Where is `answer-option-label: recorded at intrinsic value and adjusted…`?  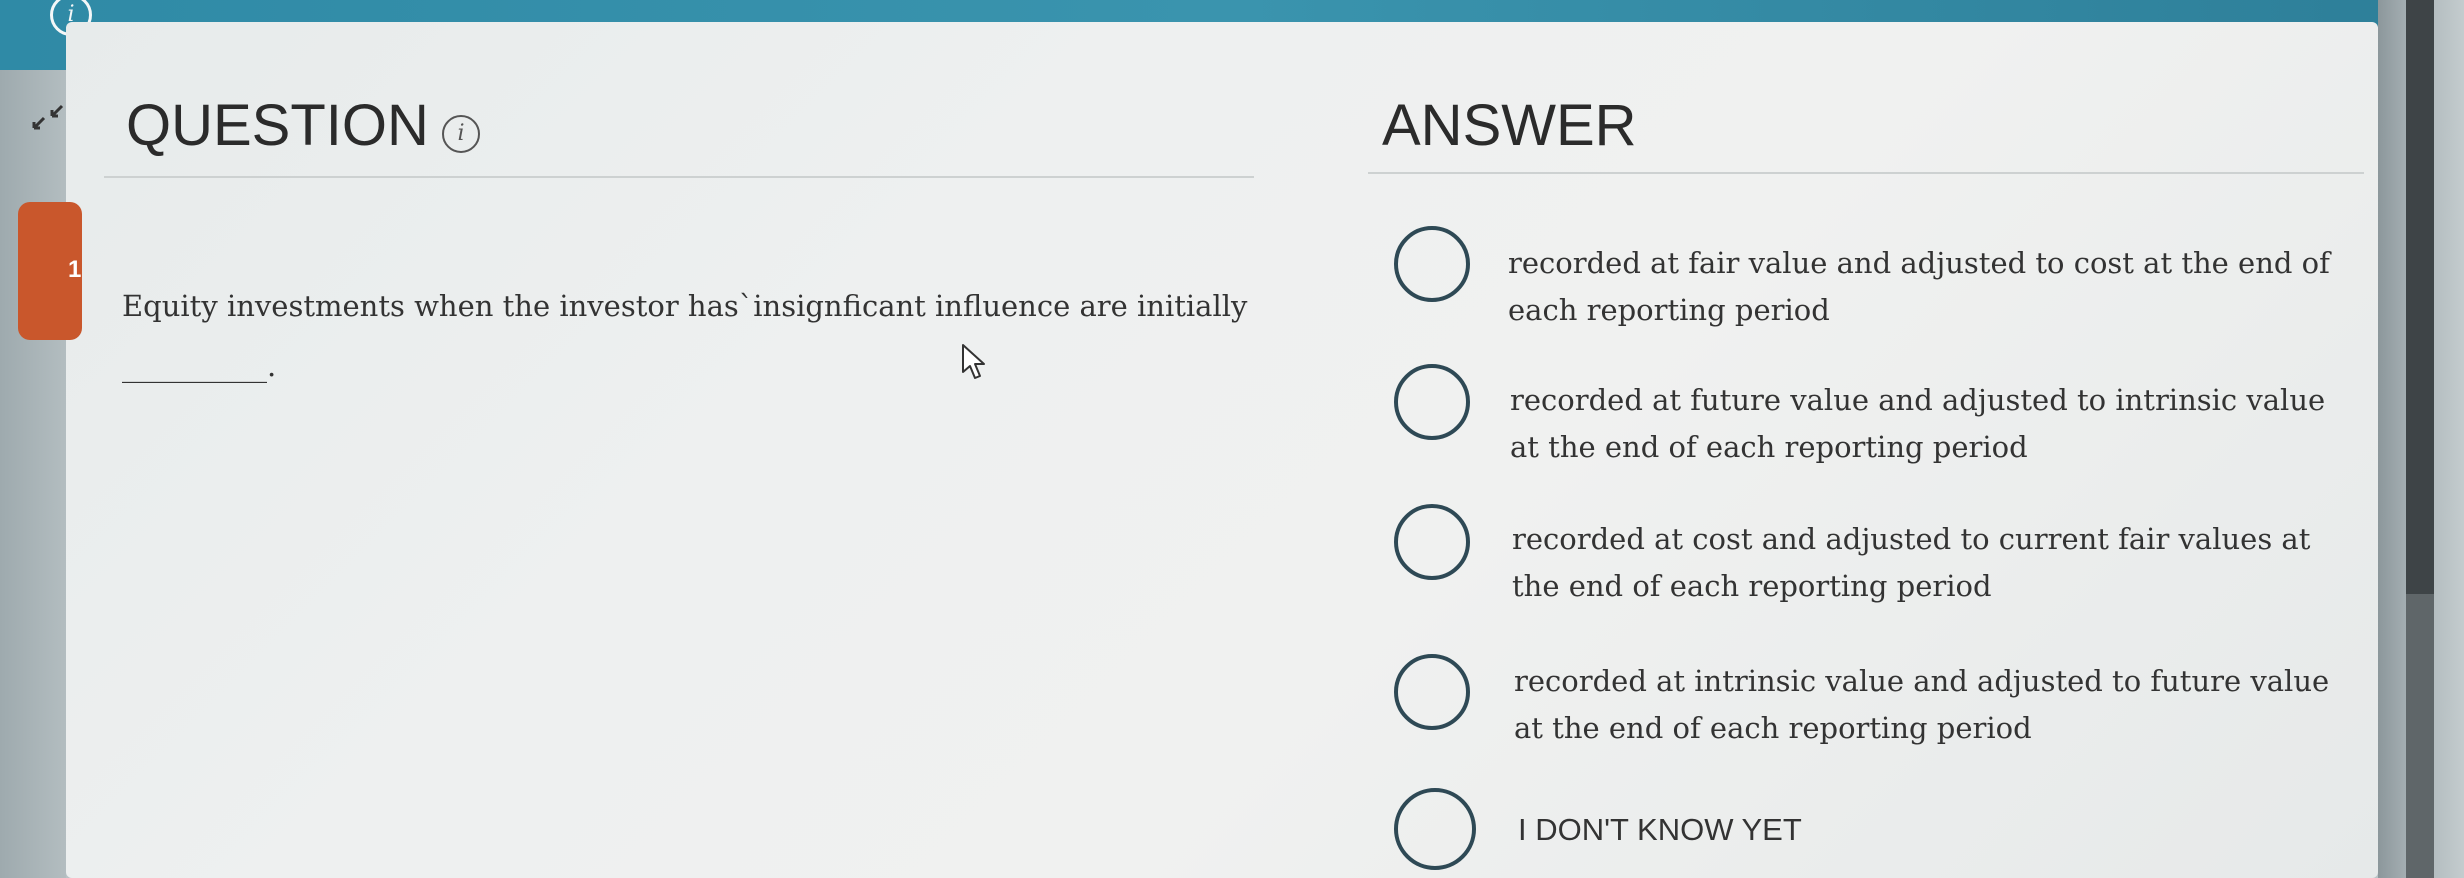 answer-option-label: recorded at intrinsic value and adjusted… is located at coordinates (1922, 704).